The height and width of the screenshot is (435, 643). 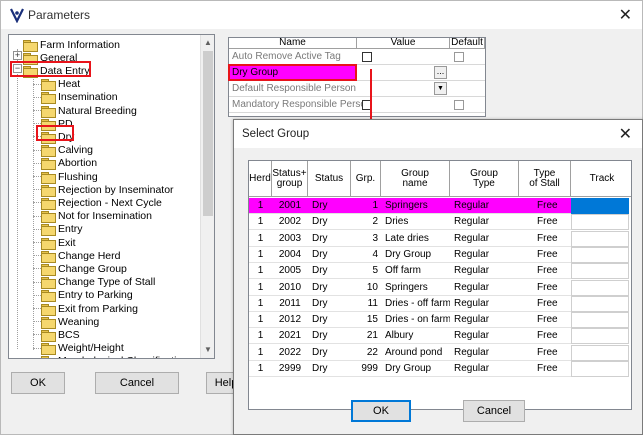 What do you see at coordinates (415, 288) in the screenshot?
I see `cell-name: Springers` at bounding box center [415, 288].